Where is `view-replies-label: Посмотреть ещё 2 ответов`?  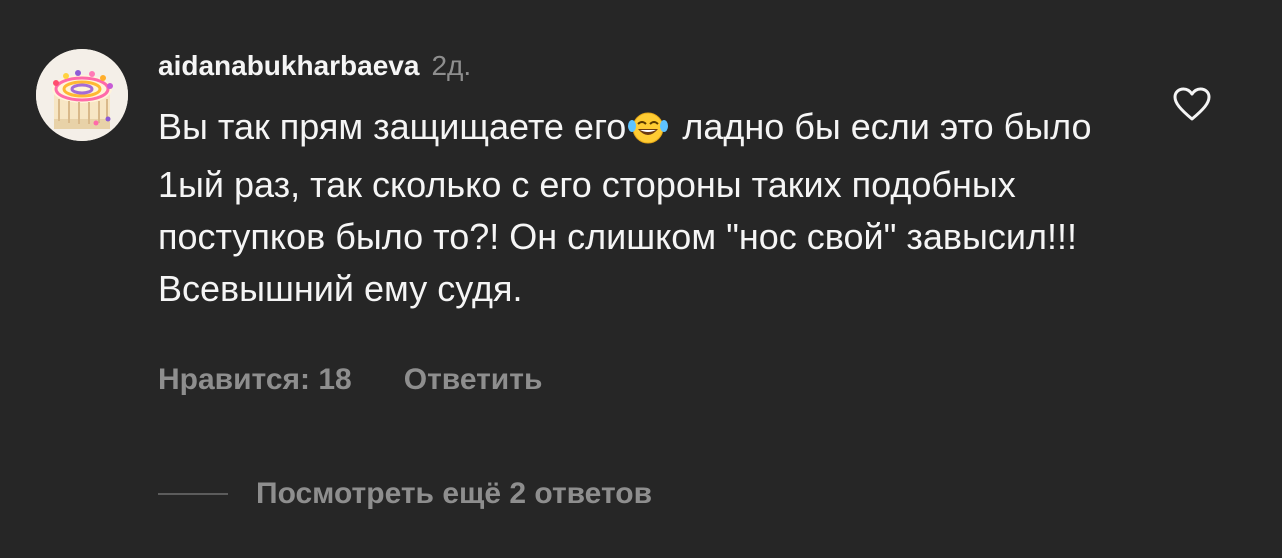
view-replies-label: Посмотреть ещё 2 ответов is located at coordinates (454, 493).